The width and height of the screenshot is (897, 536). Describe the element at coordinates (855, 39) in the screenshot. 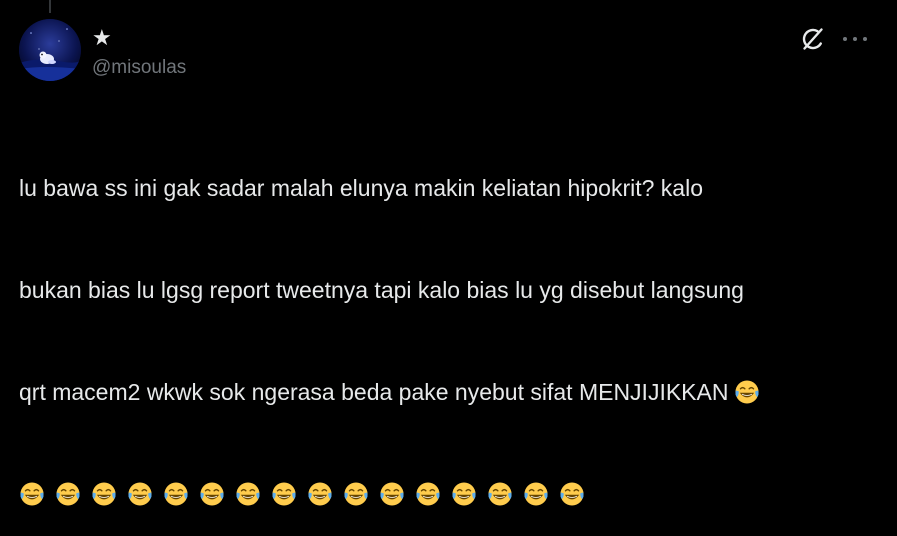

I see `more-icon` at that location.